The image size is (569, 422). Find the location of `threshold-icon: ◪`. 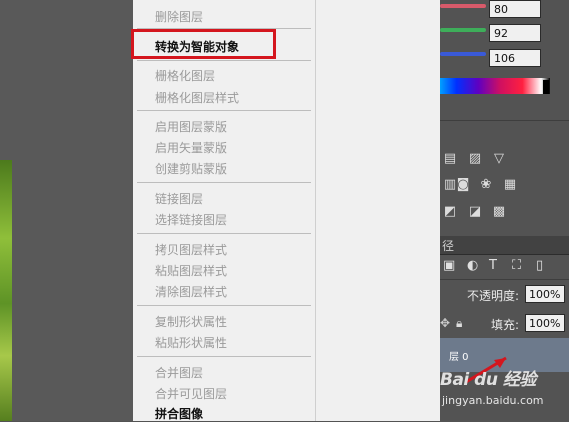

threshold-icon: ◪ is located at coordinates (475, 212).